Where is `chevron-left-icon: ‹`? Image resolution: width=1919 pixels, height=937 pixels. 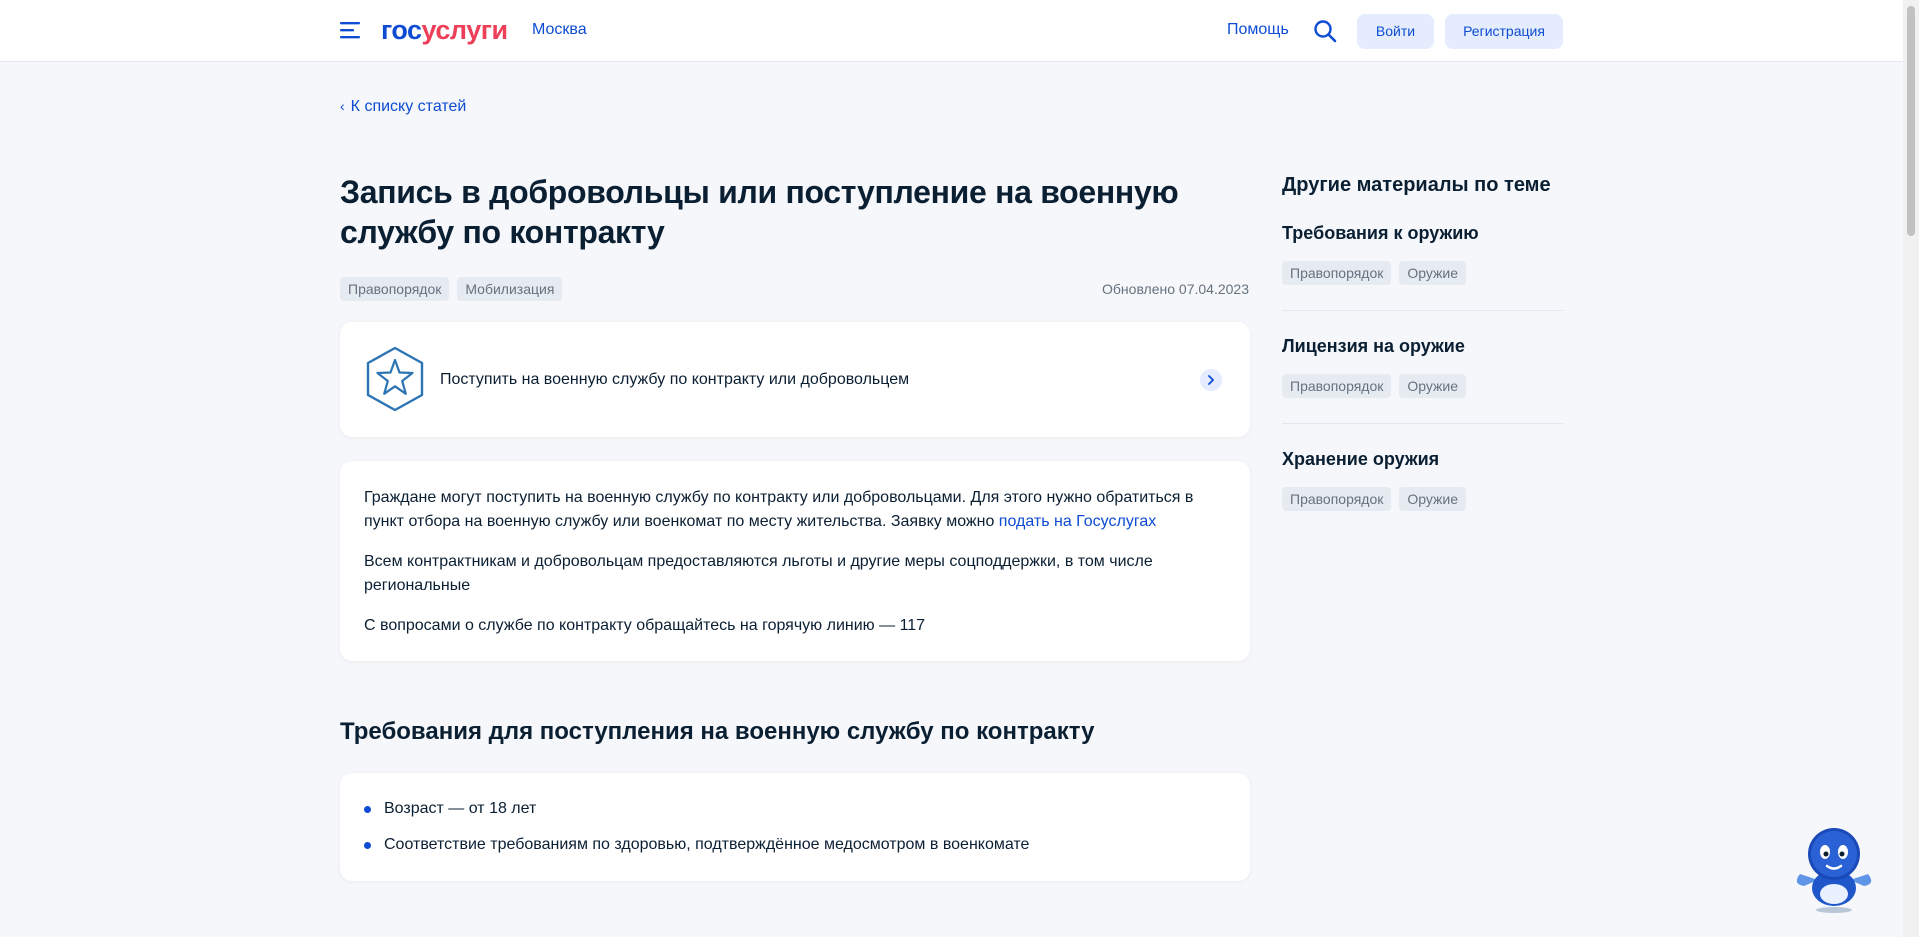 chevron-left-icon: ‹ is located at coordinates (342, 106).